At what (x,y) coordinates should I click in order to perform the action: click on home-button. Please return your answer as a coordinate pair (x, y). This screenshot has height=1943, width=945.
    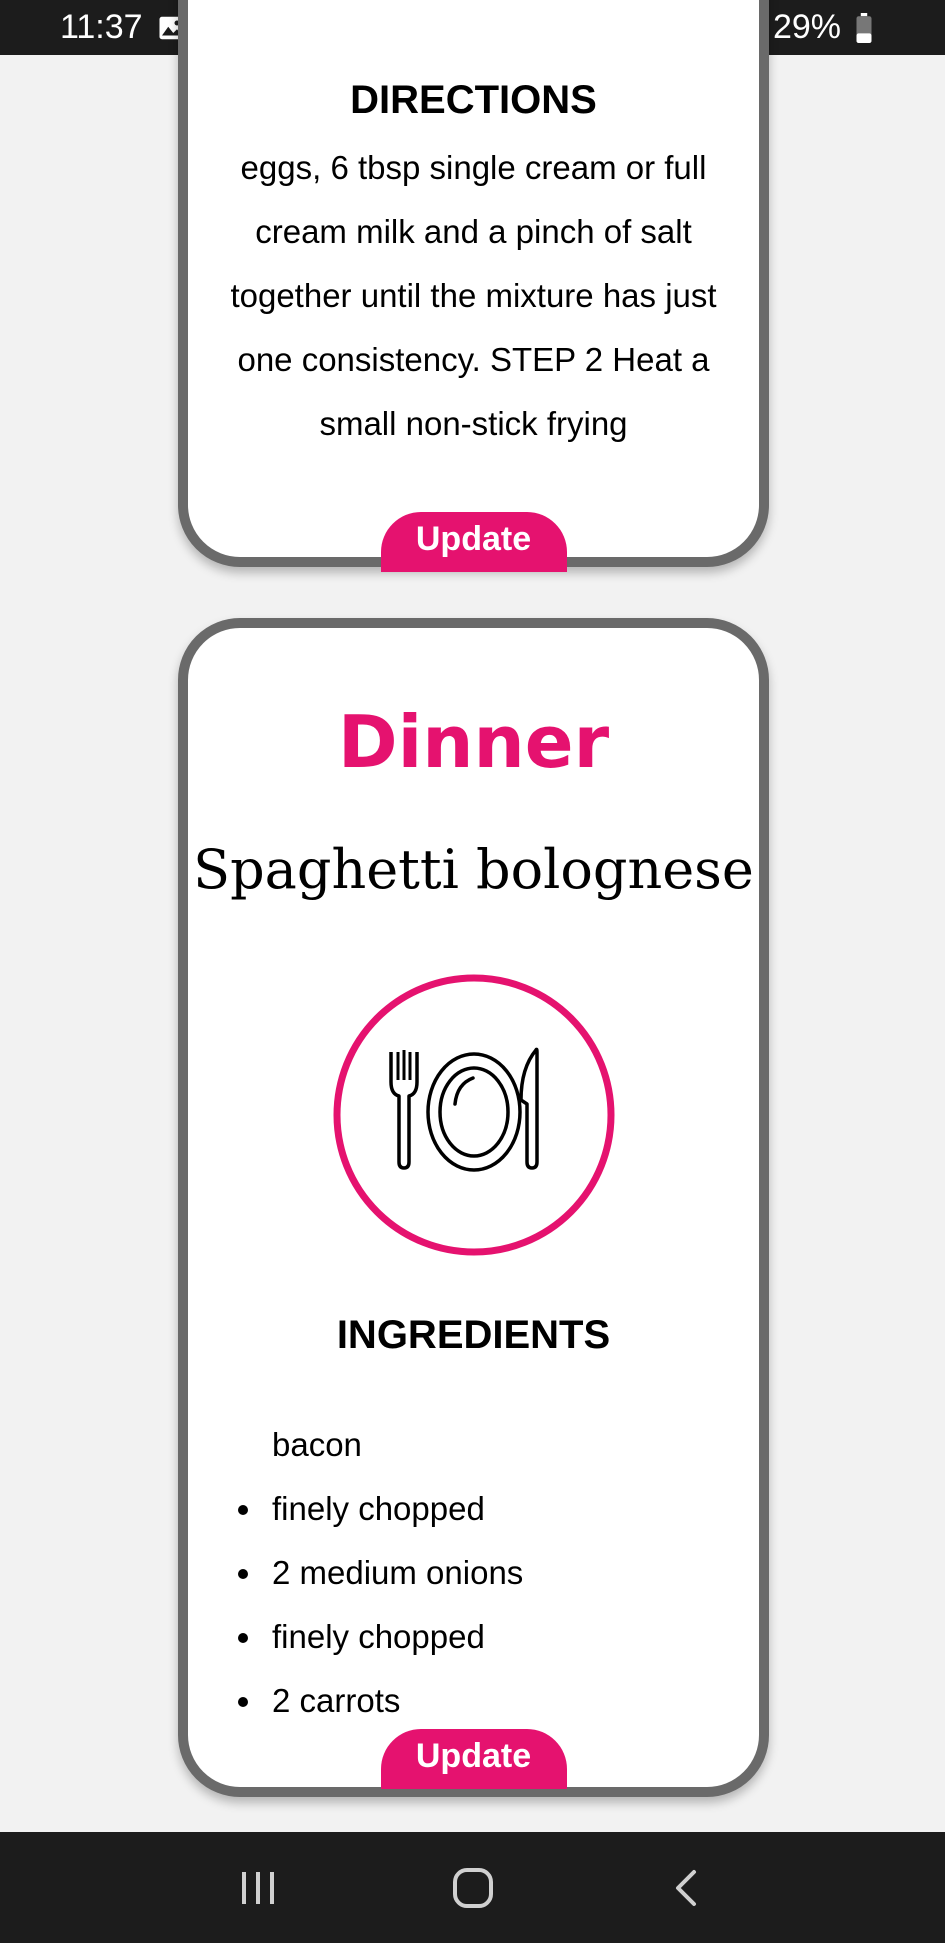
    Looking at the image, I should click on (473, 1888).